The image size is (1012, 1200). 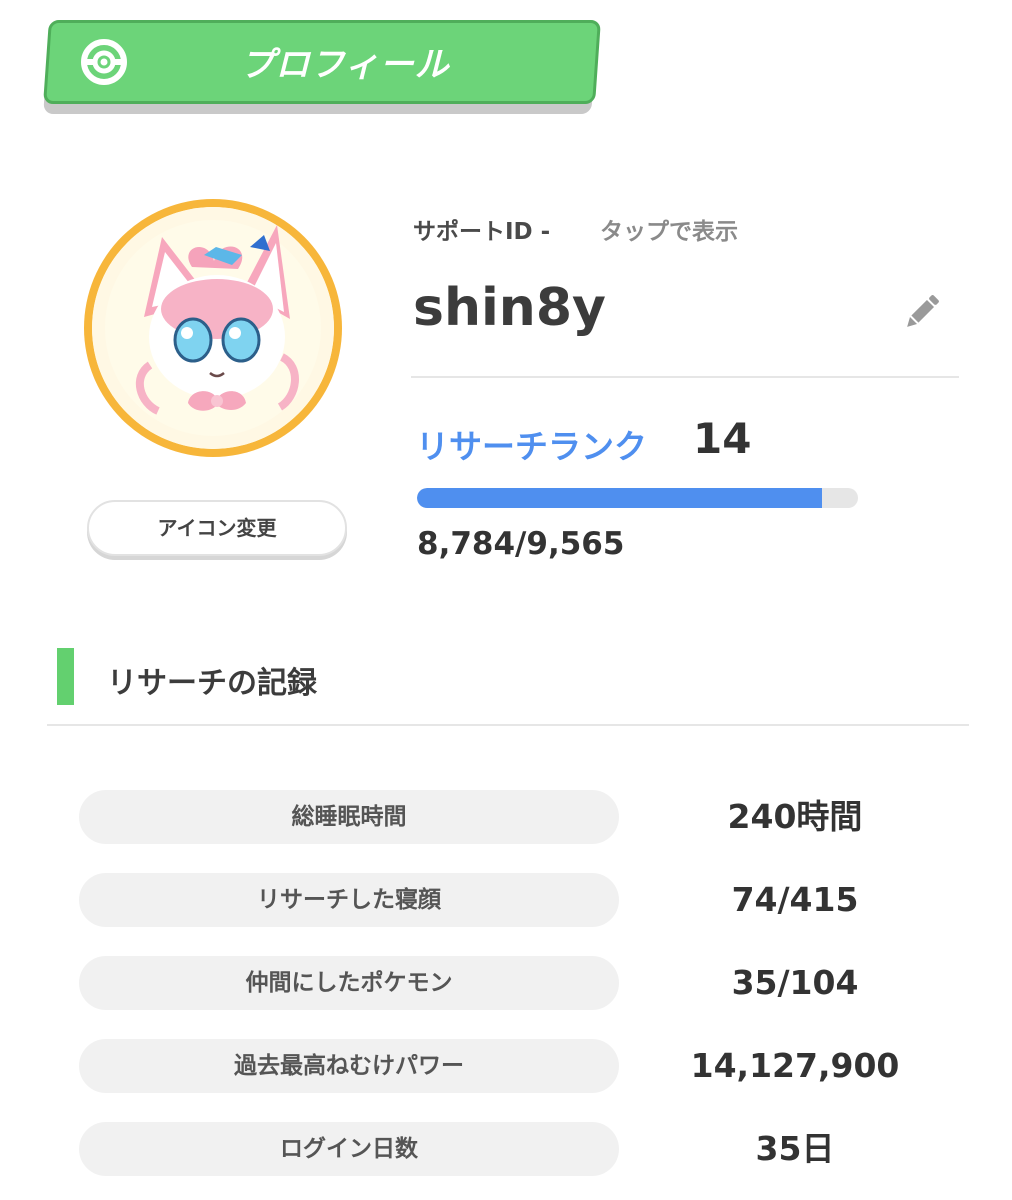 I want to click on avatar, so click(x=213, y=328).